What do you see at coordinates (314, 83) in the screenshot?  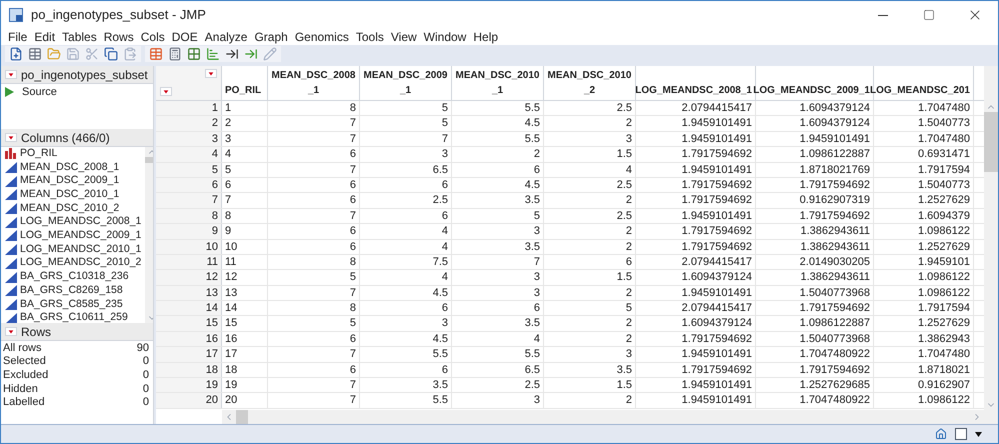 I see `column-header: MEAN_DSC_2008 _1` at bounding box center [314, 83].